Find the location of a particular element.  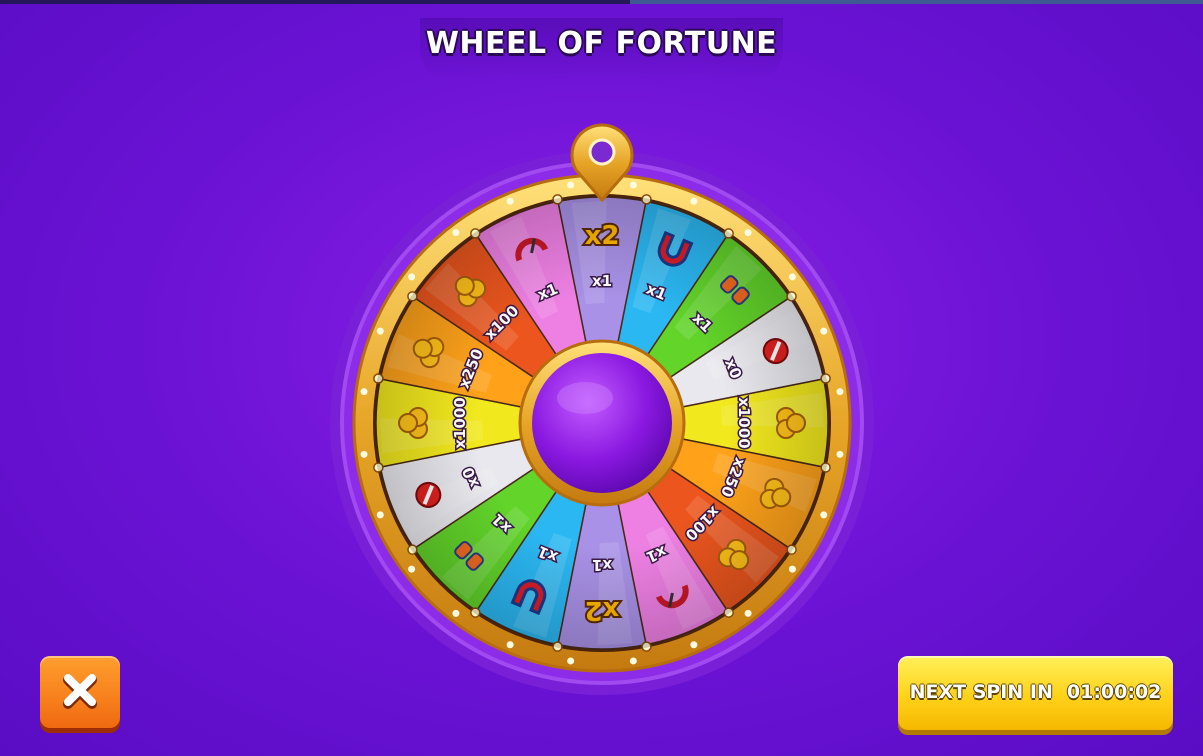

next-spin-text: NEXT SPIN IN 01:00:02 is located at coordinates (1035, 692).